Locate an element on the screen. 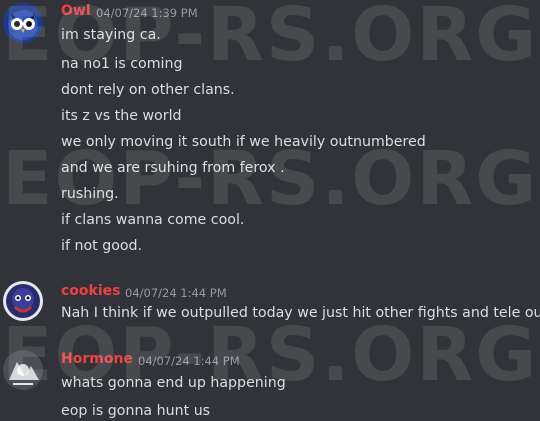  message-text: whats gonna end up happening is located at coordinates (173, 383).